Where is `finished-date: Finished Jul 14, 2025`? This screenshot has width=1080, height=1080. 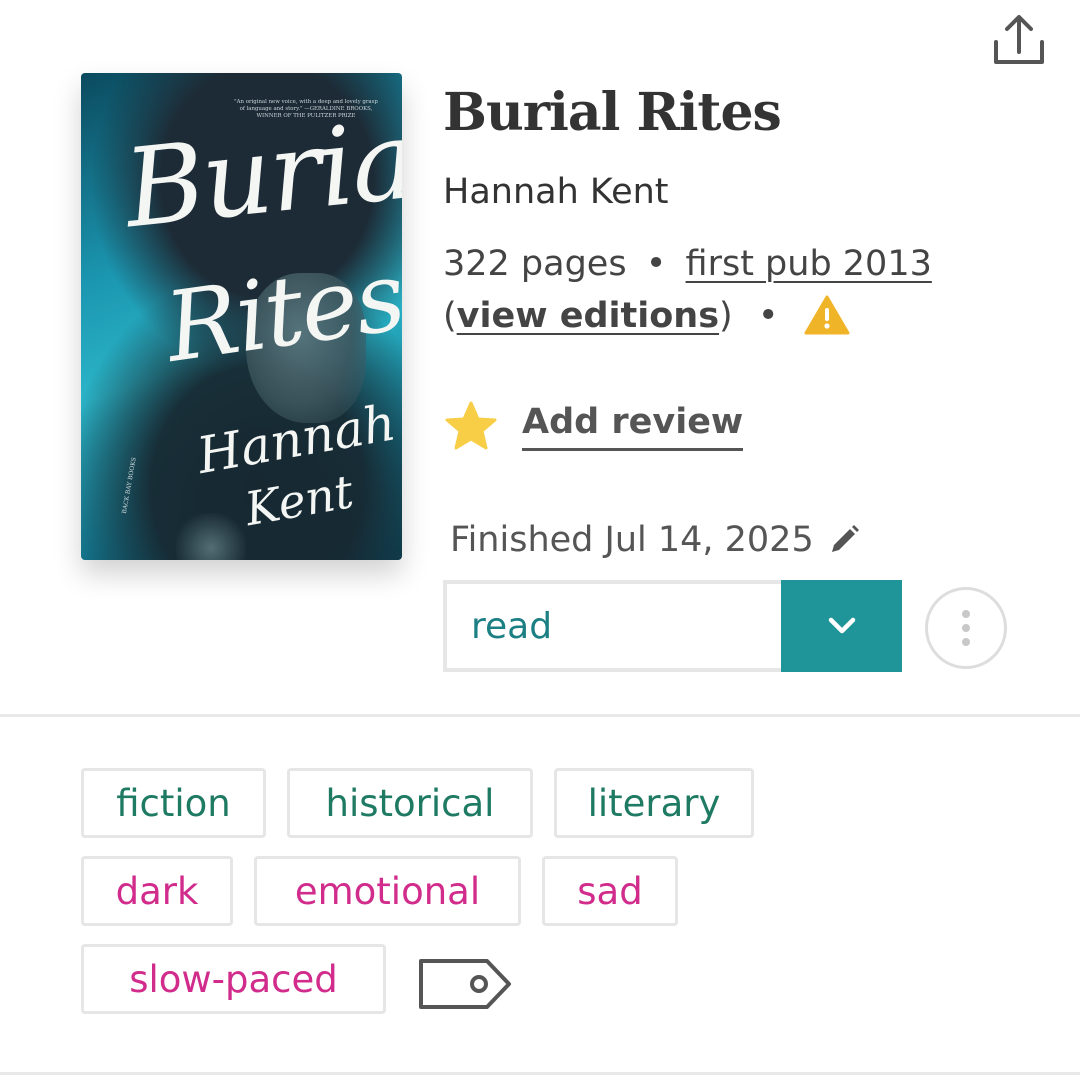 finished-date: Finished Jul 14, 2025 is located at coordinates (656, 540).